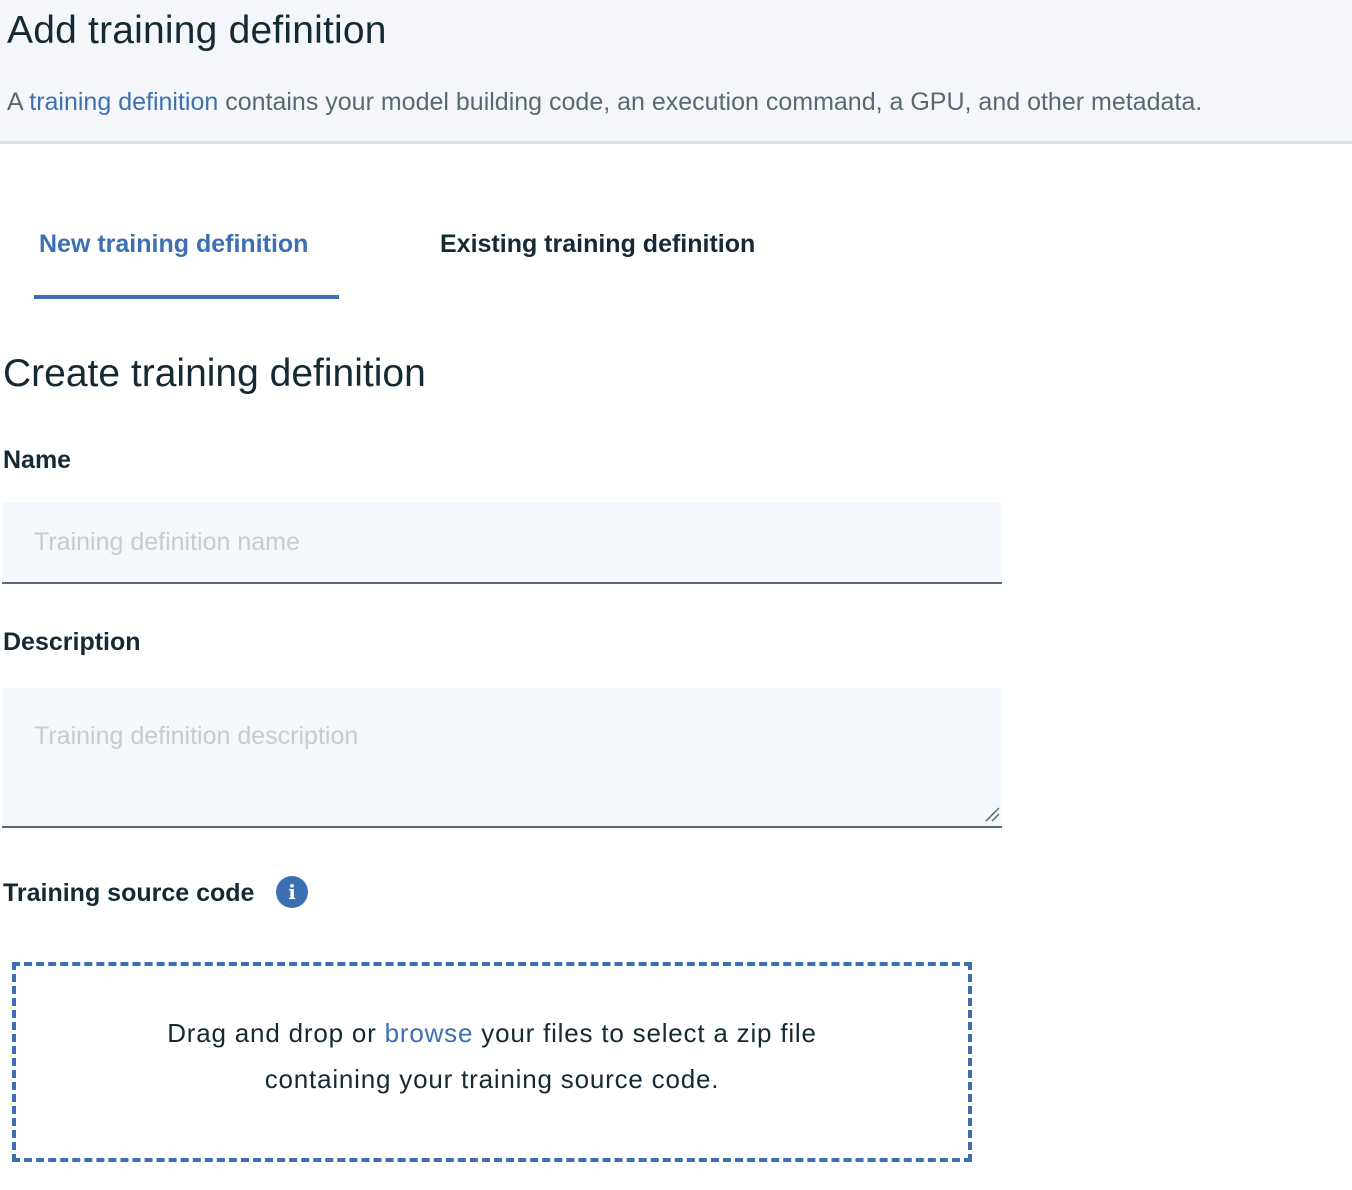 The height and width of the screenshot is (1190, 1352). What do you see at coordinates (272, 1033) in the screenshot?
I see `dropzone-prefix: Drag and drop or` at bounding box center [272, 1033].